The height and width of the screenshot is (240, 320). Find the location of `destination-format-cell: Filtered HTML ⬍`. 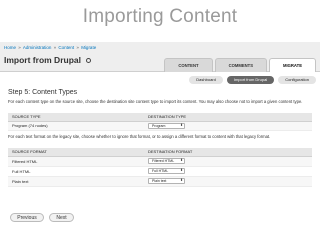

destination-format-cell: Filtered HTML ⬍ is located at coordinates (228, 161).